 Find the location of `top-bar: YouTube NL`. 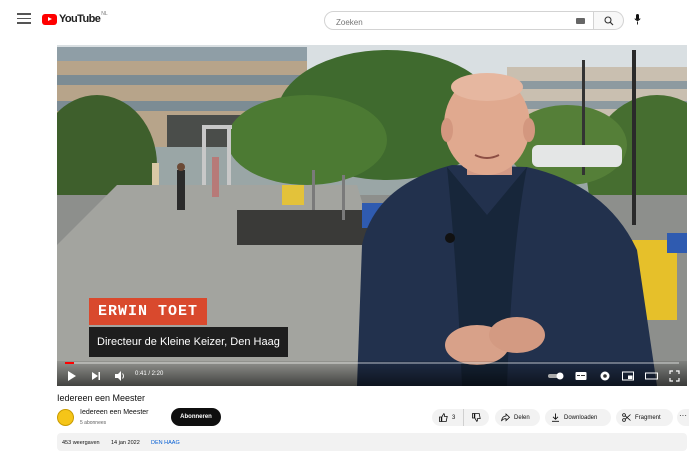

top-bar: YouTube NL is located at coordinates (344, 20).